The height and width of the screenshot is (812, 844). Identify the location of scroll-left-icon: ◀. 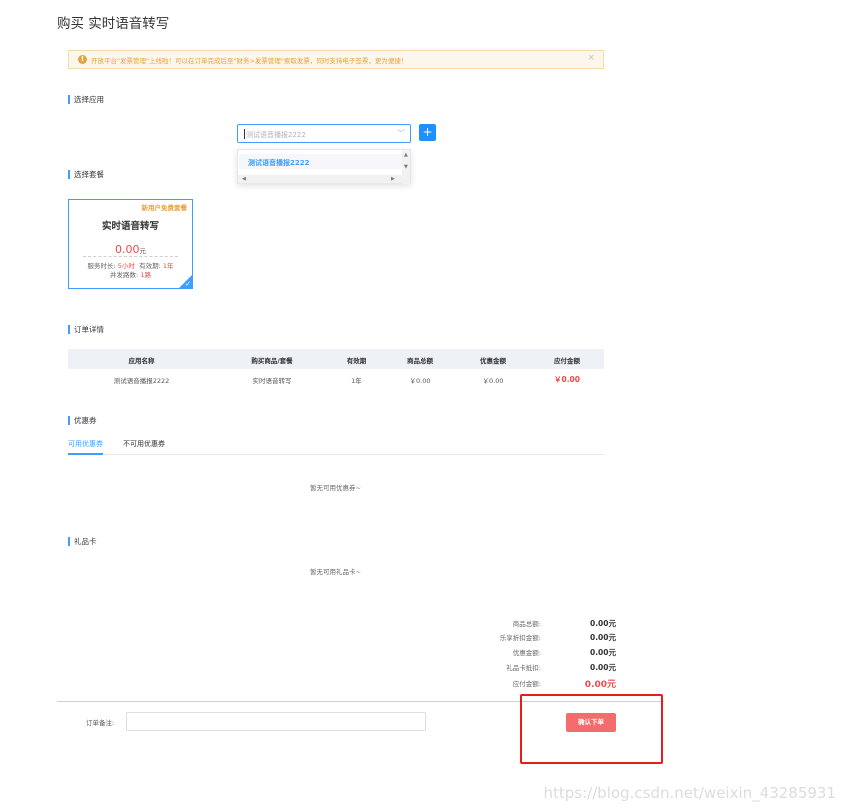
(244, 179).